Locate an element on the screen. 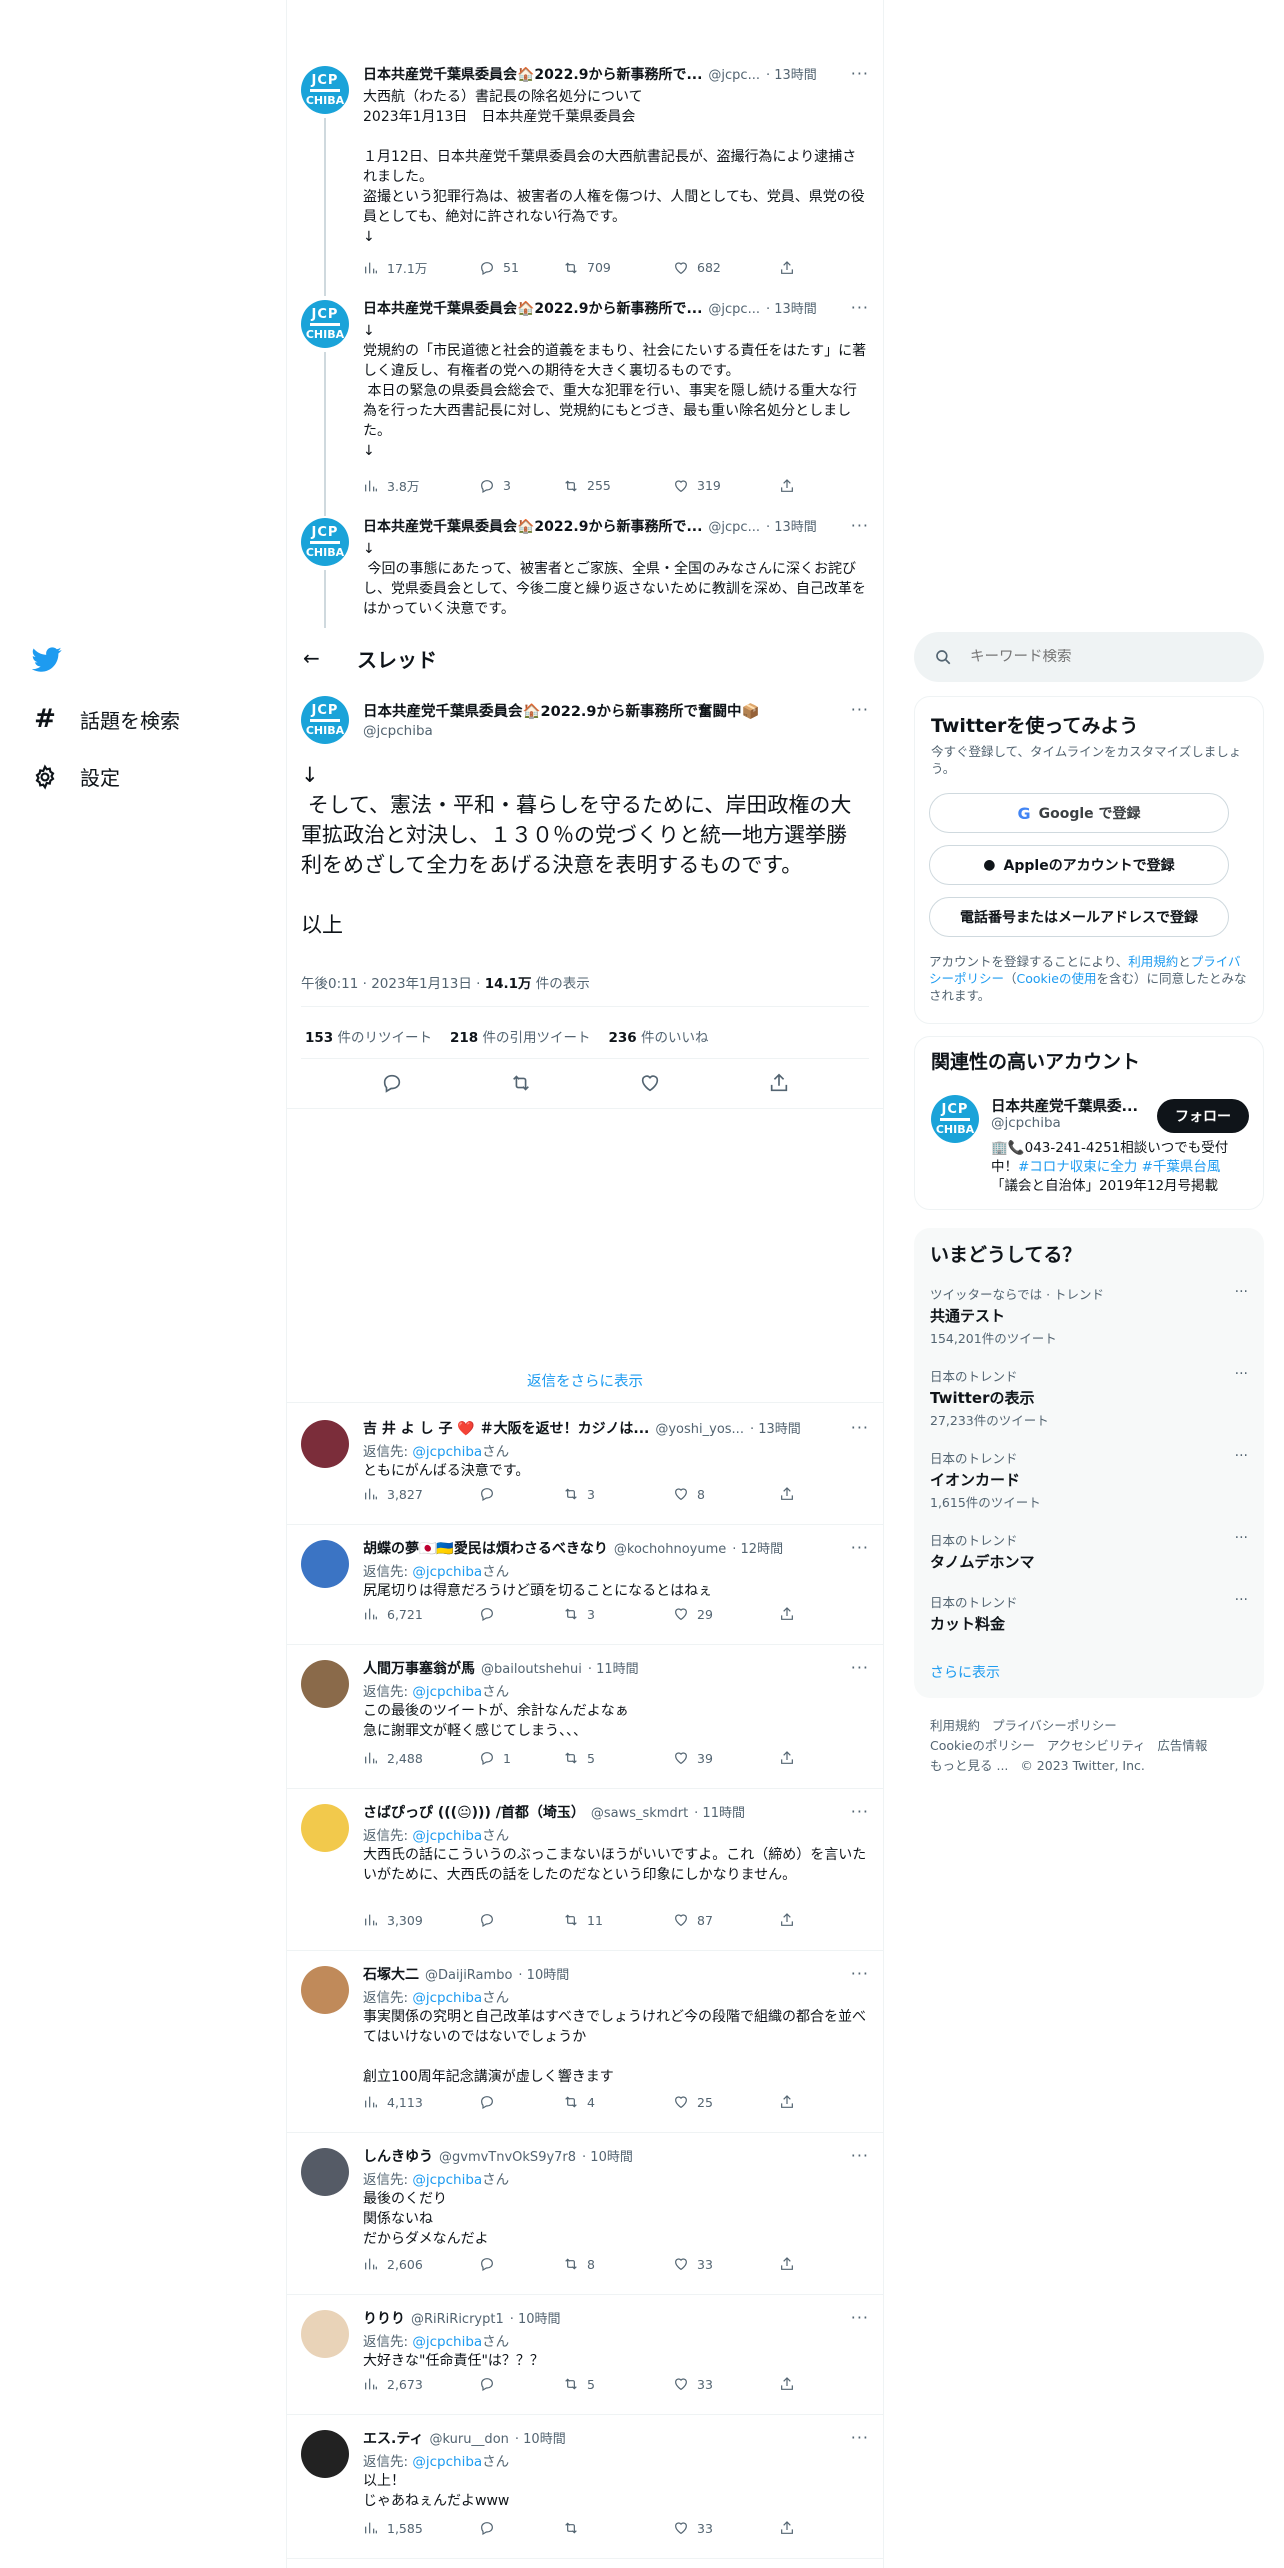 The image size is (1284, 2568). views-button: 3,827 is located at coordinates (421, 1494).